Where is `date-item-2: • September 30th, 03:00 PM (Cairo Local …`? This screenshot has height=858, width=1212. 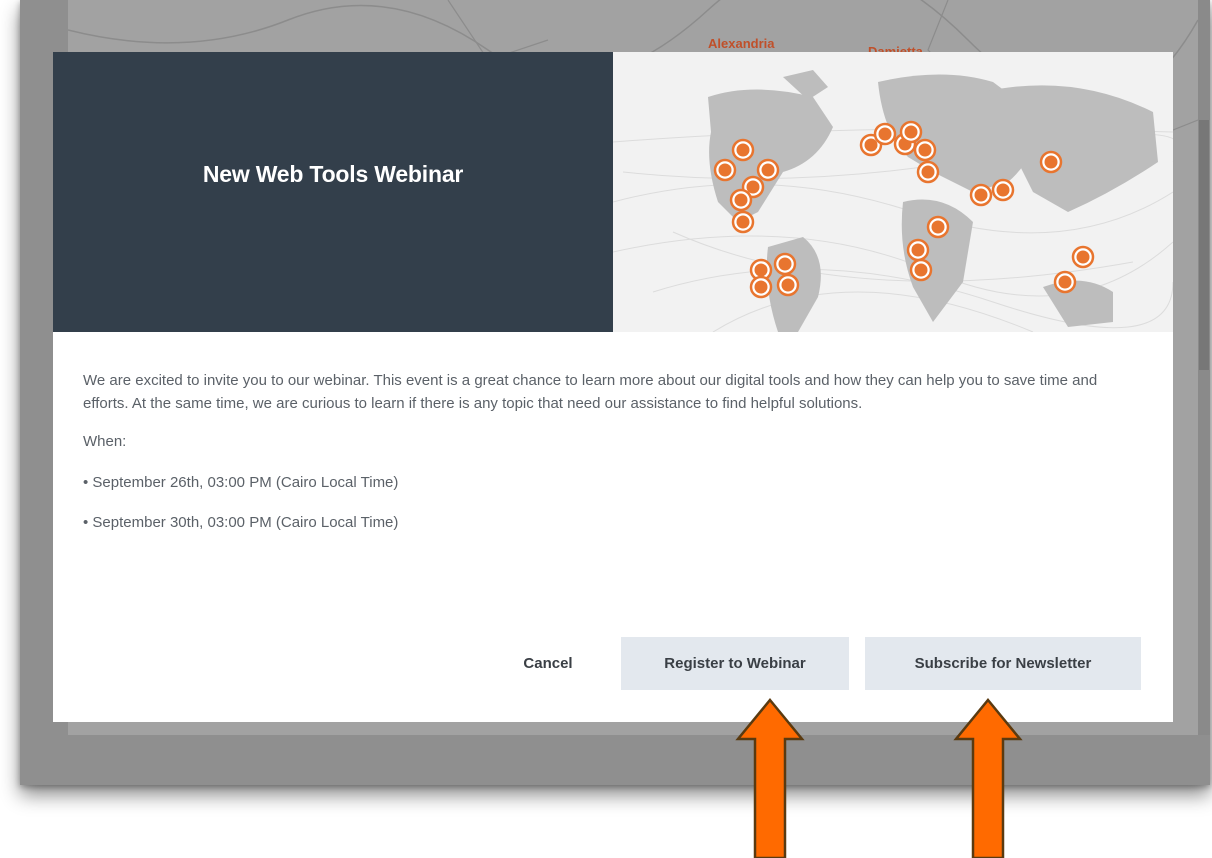 date-item-2: • September 30th, 03:00 PM (Cairo Local … is located at coordinates (241, 522).